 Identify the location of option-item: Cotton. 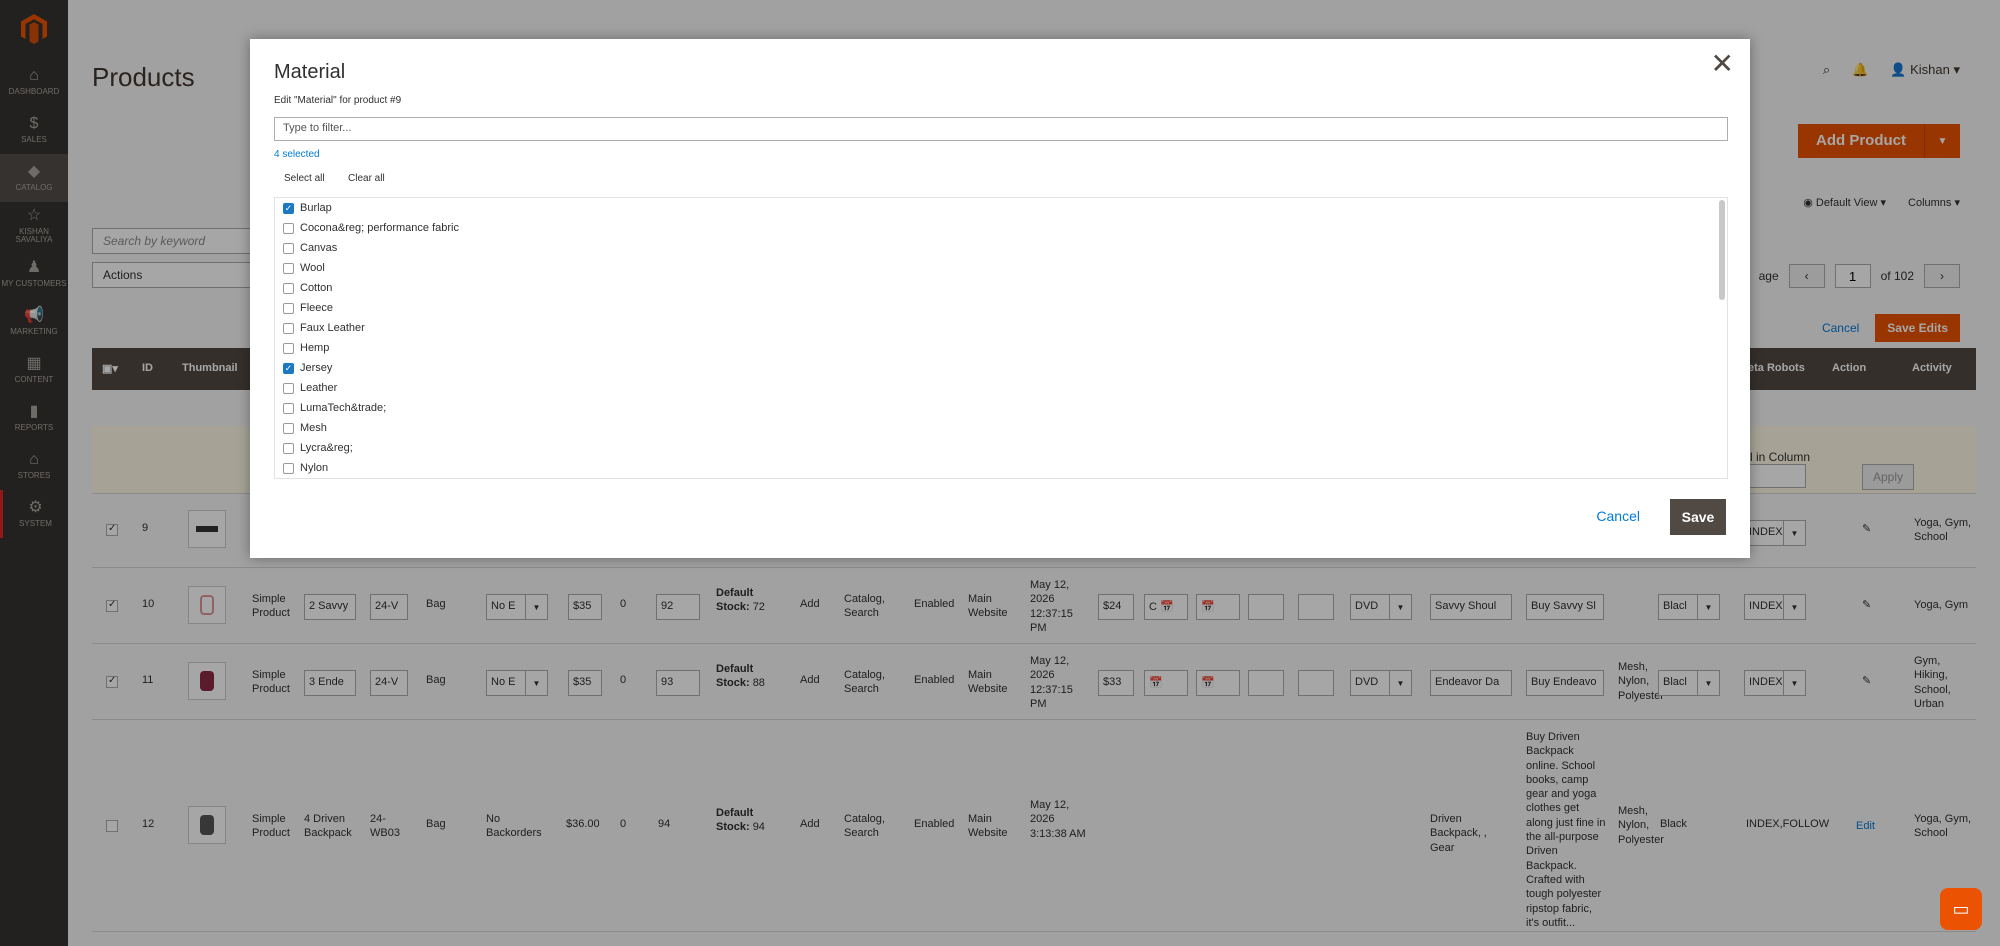
(1001, 288).